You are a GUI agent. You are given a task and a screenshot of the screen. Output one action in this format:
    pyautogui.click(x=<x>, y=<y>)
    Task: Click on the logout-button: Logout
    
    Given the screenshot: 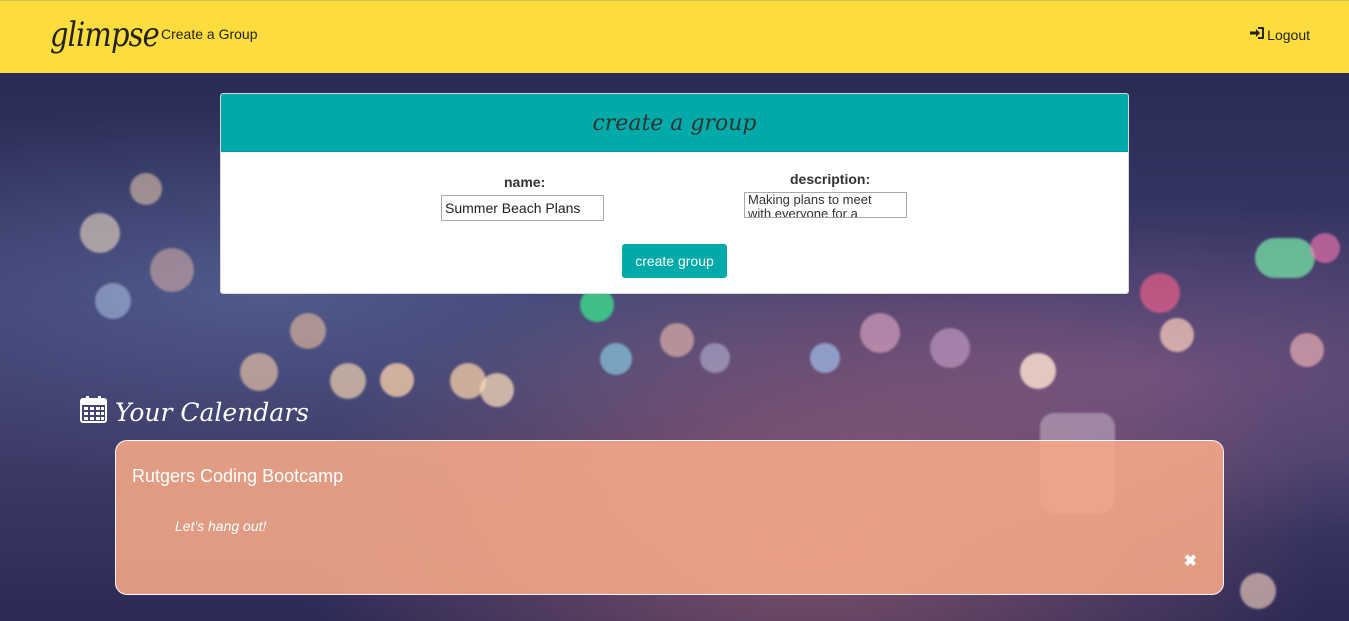 What is the action you would take?
    pyautogui.click(x=1279, y=34)
    